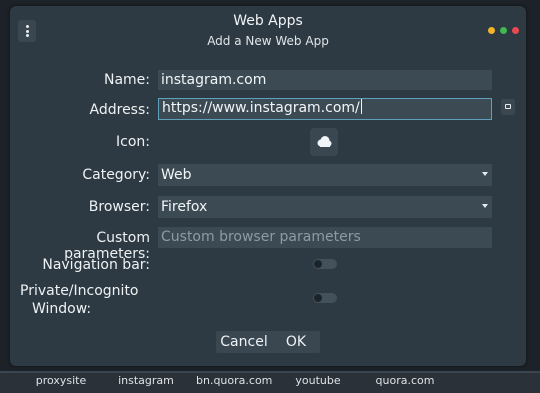 This screenshot has width=540, height=393. I want to click on title-bar: Web Apps Add a New Web App, so click(268, 32).